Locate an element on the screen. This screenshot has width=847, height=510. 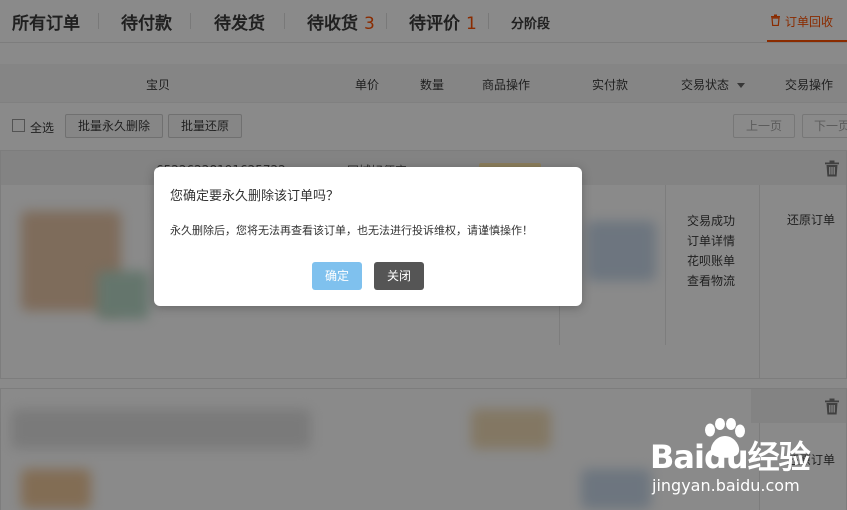
watermark-logo-text: Baidu经验 is located at coordinates (730, 457).